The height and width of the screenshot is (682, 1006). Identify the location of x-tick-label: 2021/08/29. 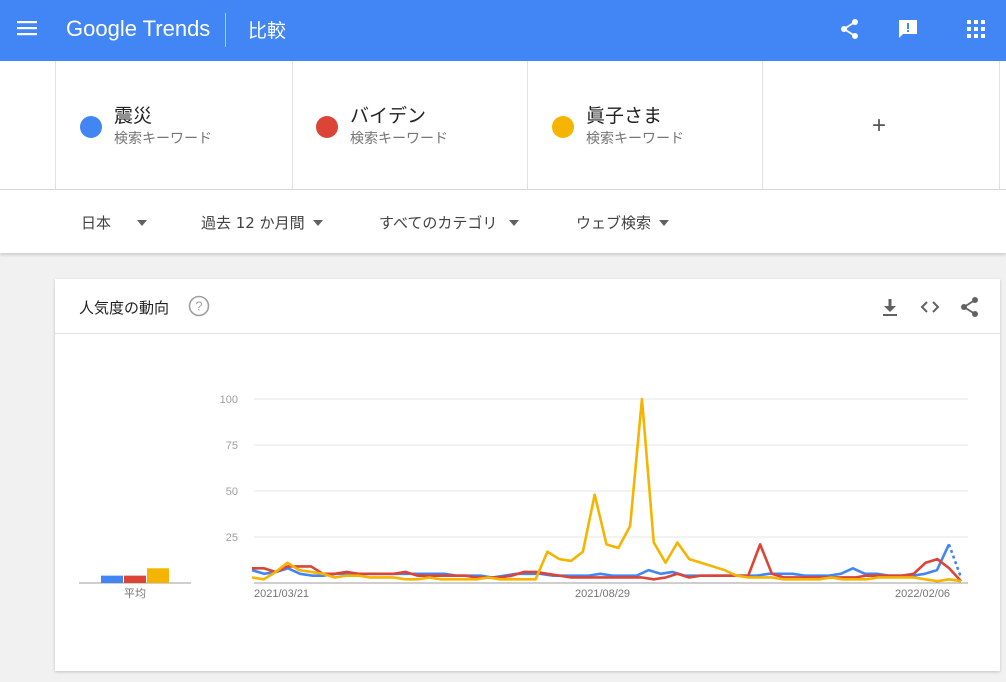
(602, 594).